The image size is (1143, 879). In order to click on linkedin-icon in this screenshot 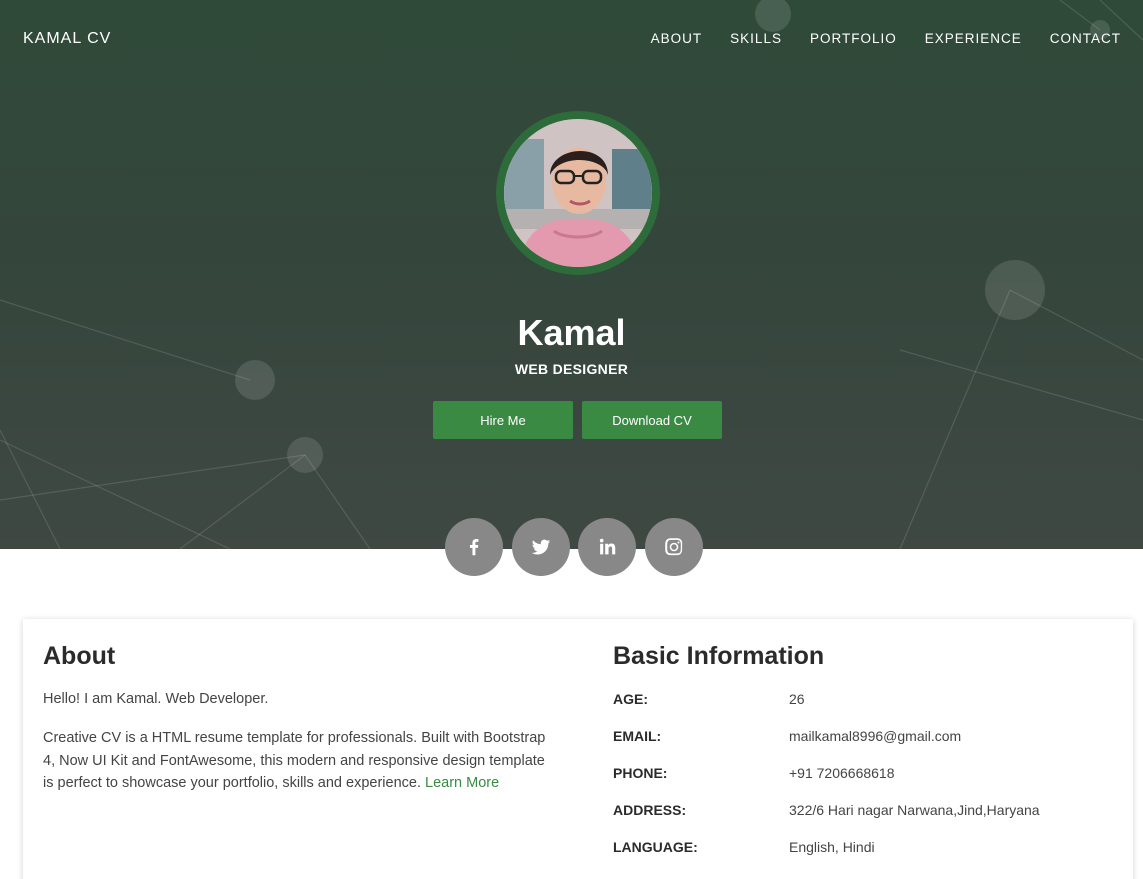, I will do `click(607, 546)`.